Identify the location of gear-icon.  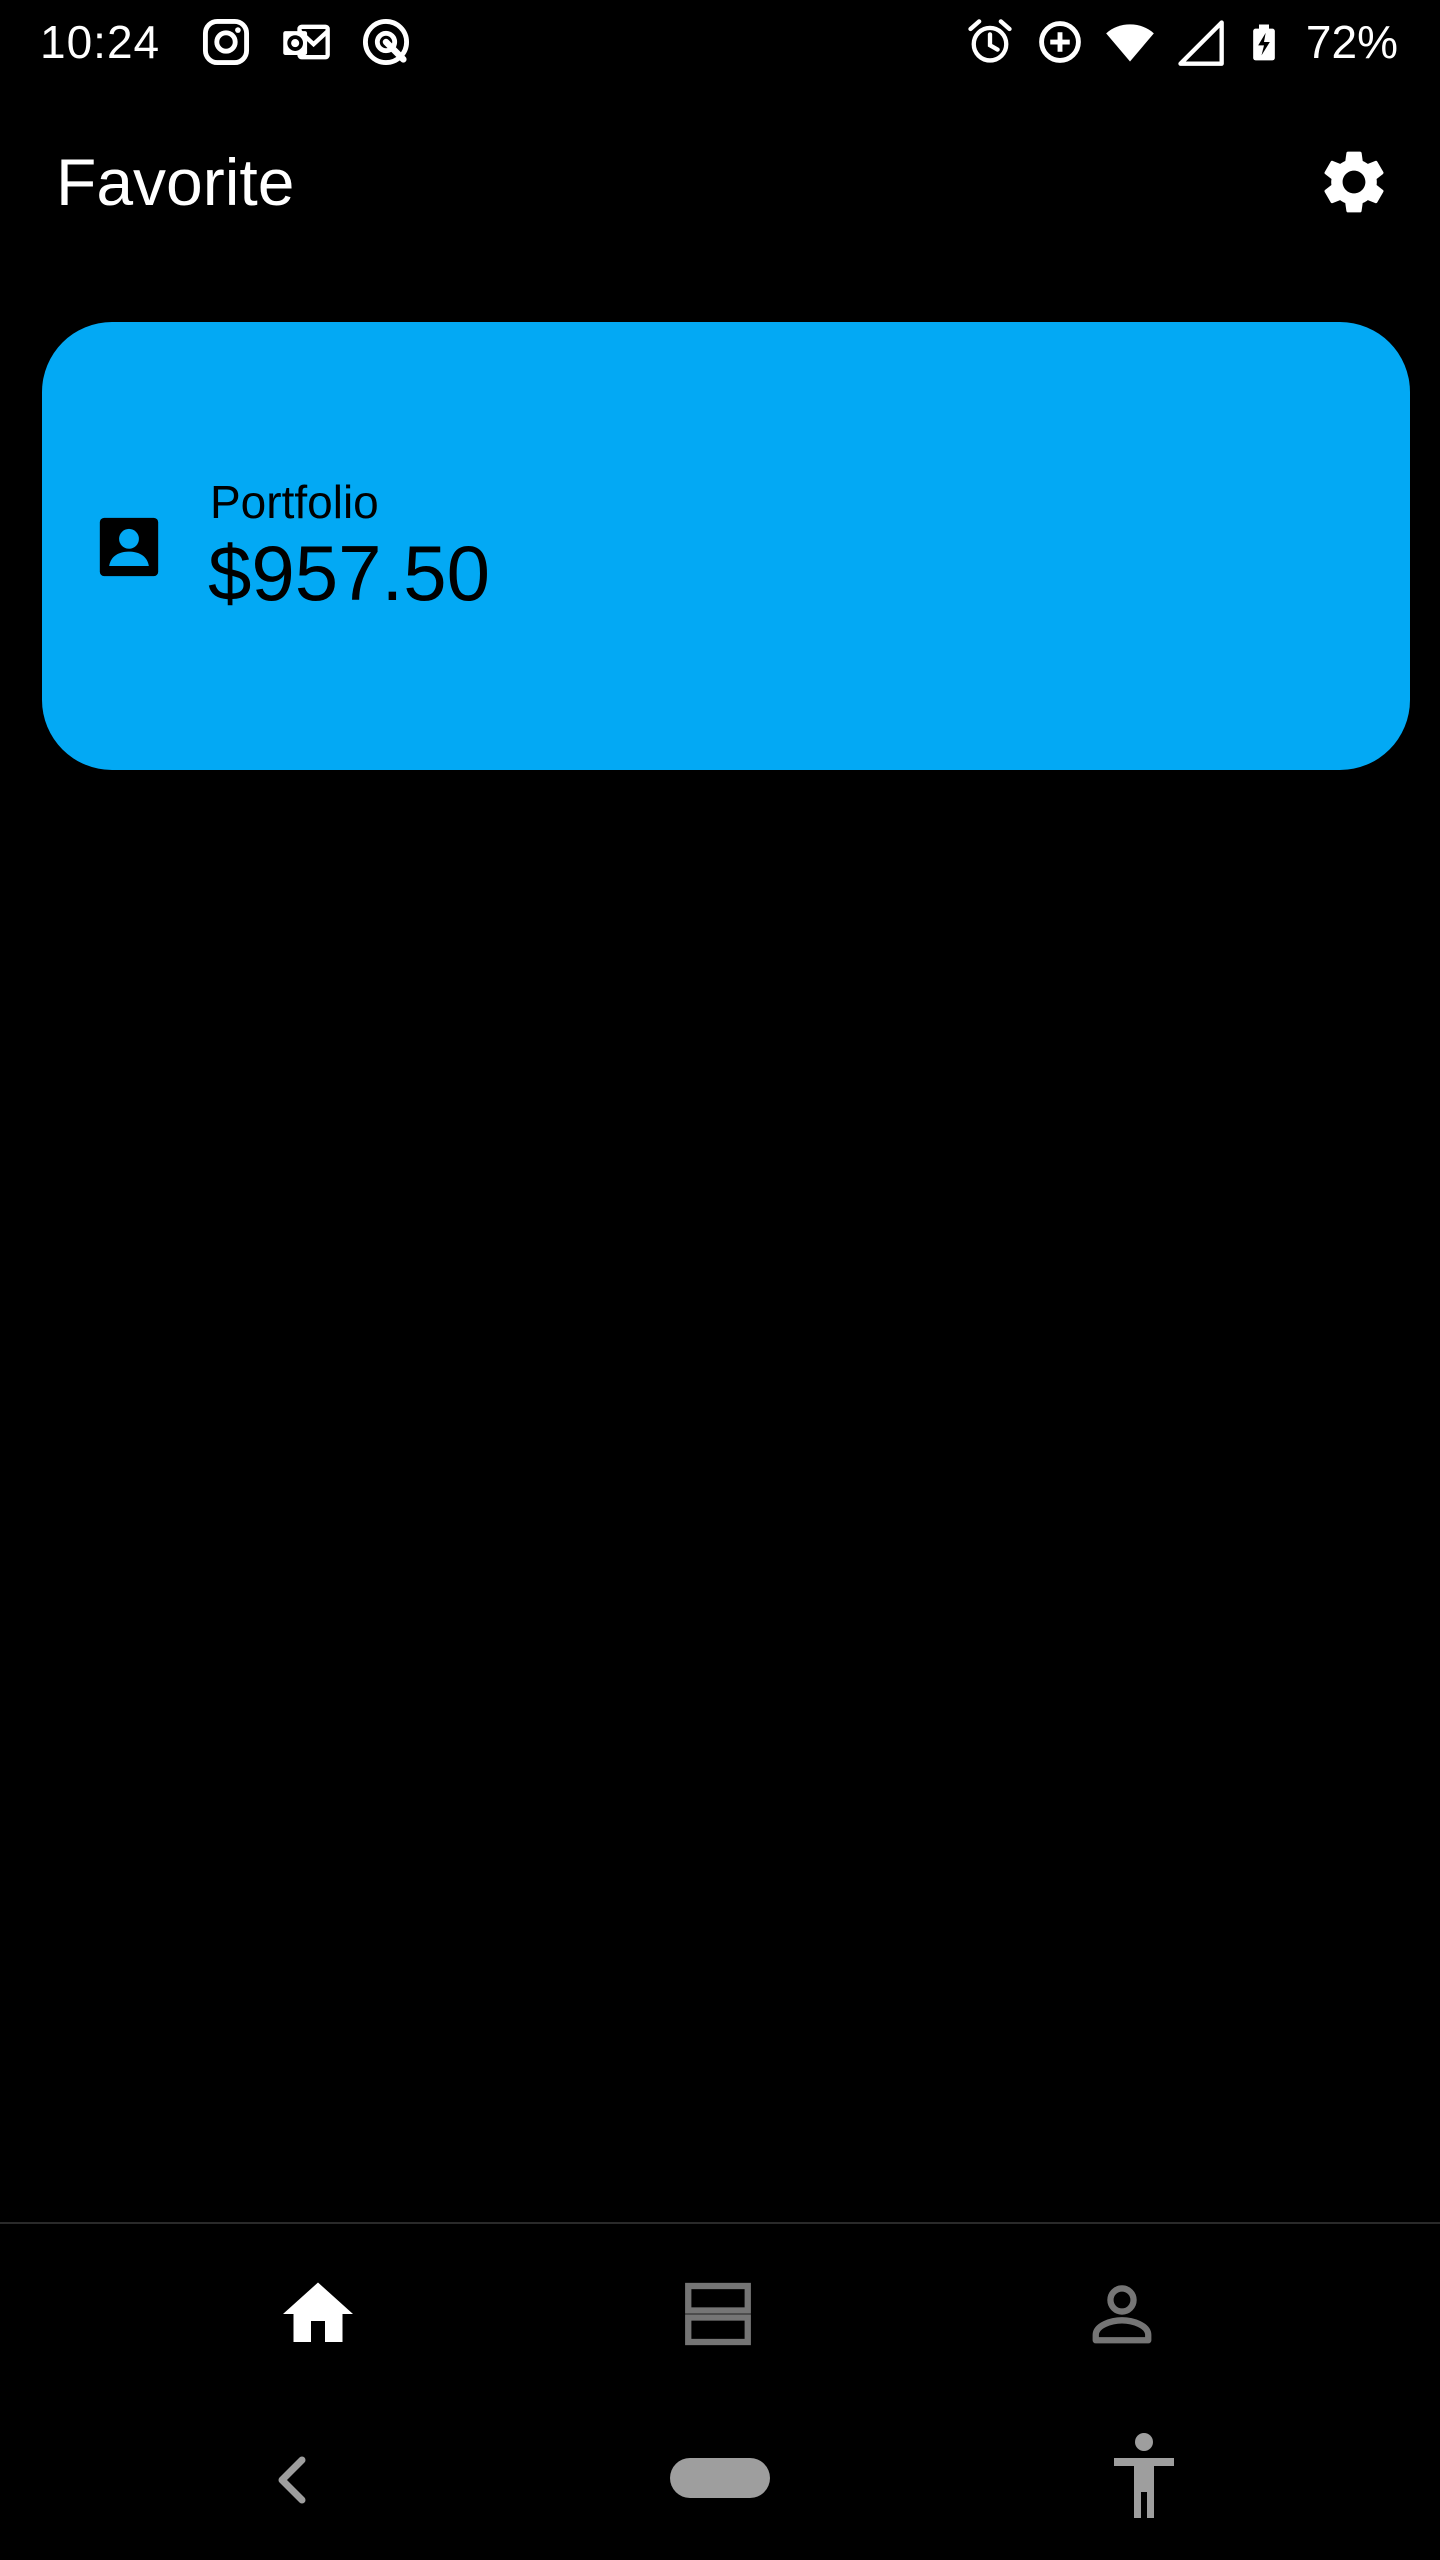
(1354, 182).